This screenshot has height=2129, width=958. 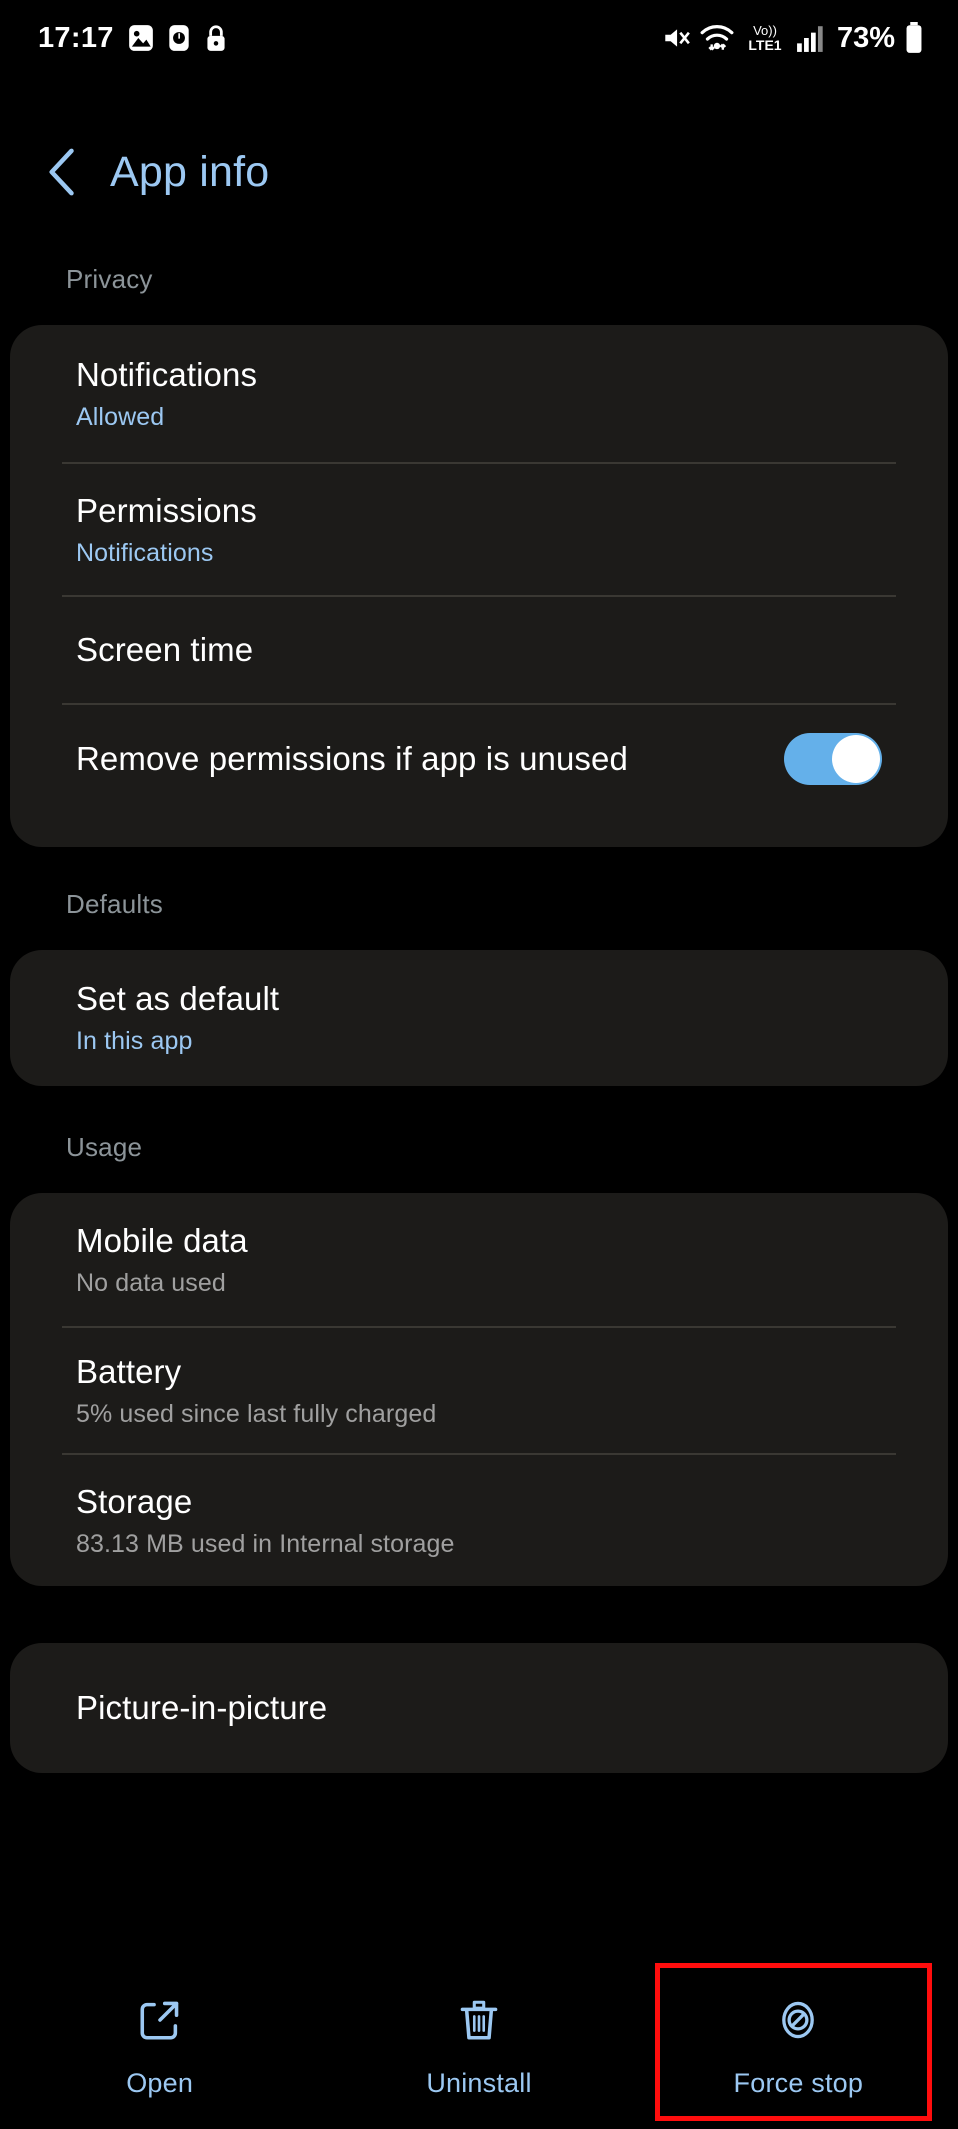 What do you see at coordinates (202, 1707) in the screenshot?
I see `row-title: Picture-in-picture` at bounding box center [202, 1707].